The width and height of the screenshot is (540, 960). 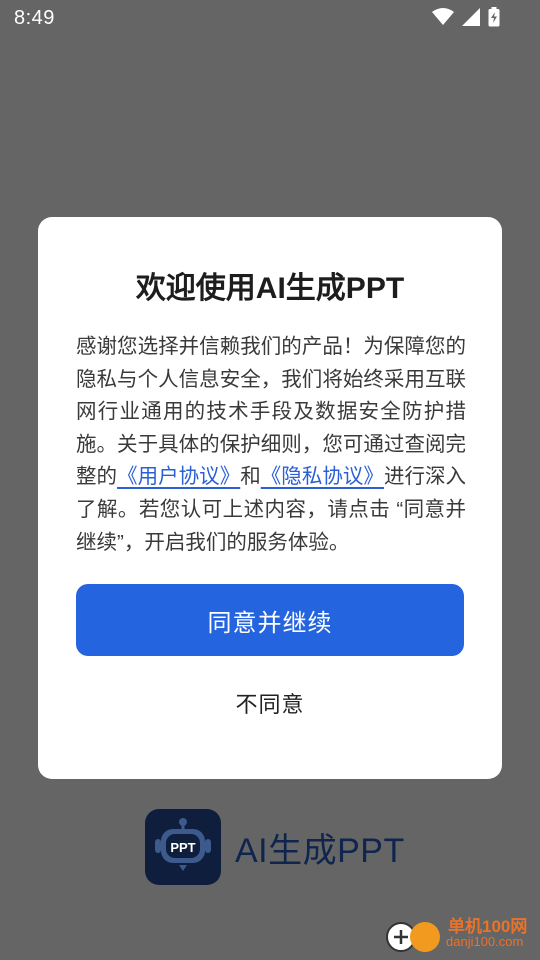 What do you see at coordinates (462, 933) in the screenshot?
I see `site-watermark: 单机100网 danji100.com` at bounding box center [462, 933].